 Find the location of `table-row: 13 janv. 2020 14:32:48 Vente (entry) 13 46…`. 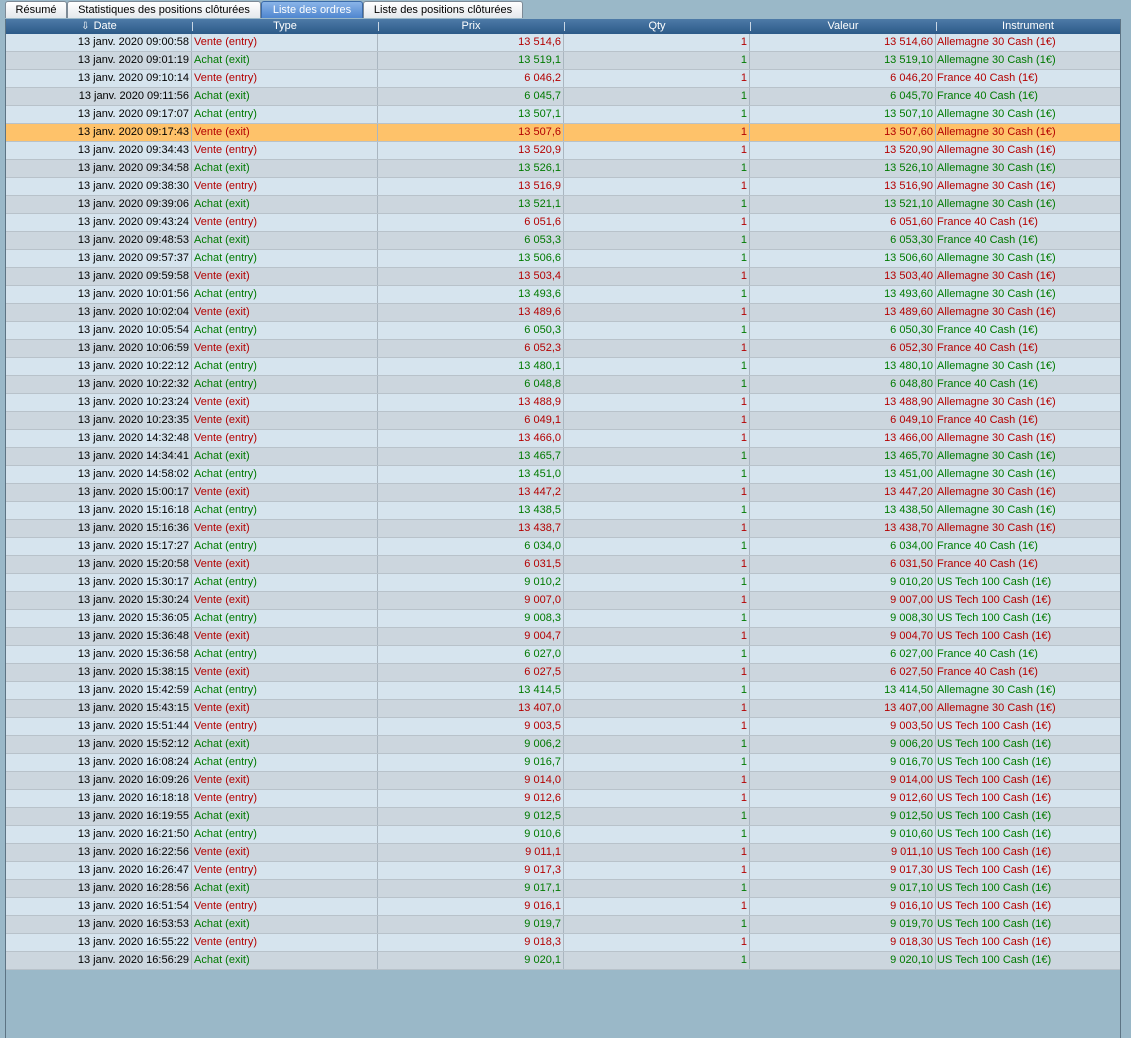

table-row: 13 janv. 2020 14:32:48 Vente (entry) 13 46… is located at coordinates (563, 439).